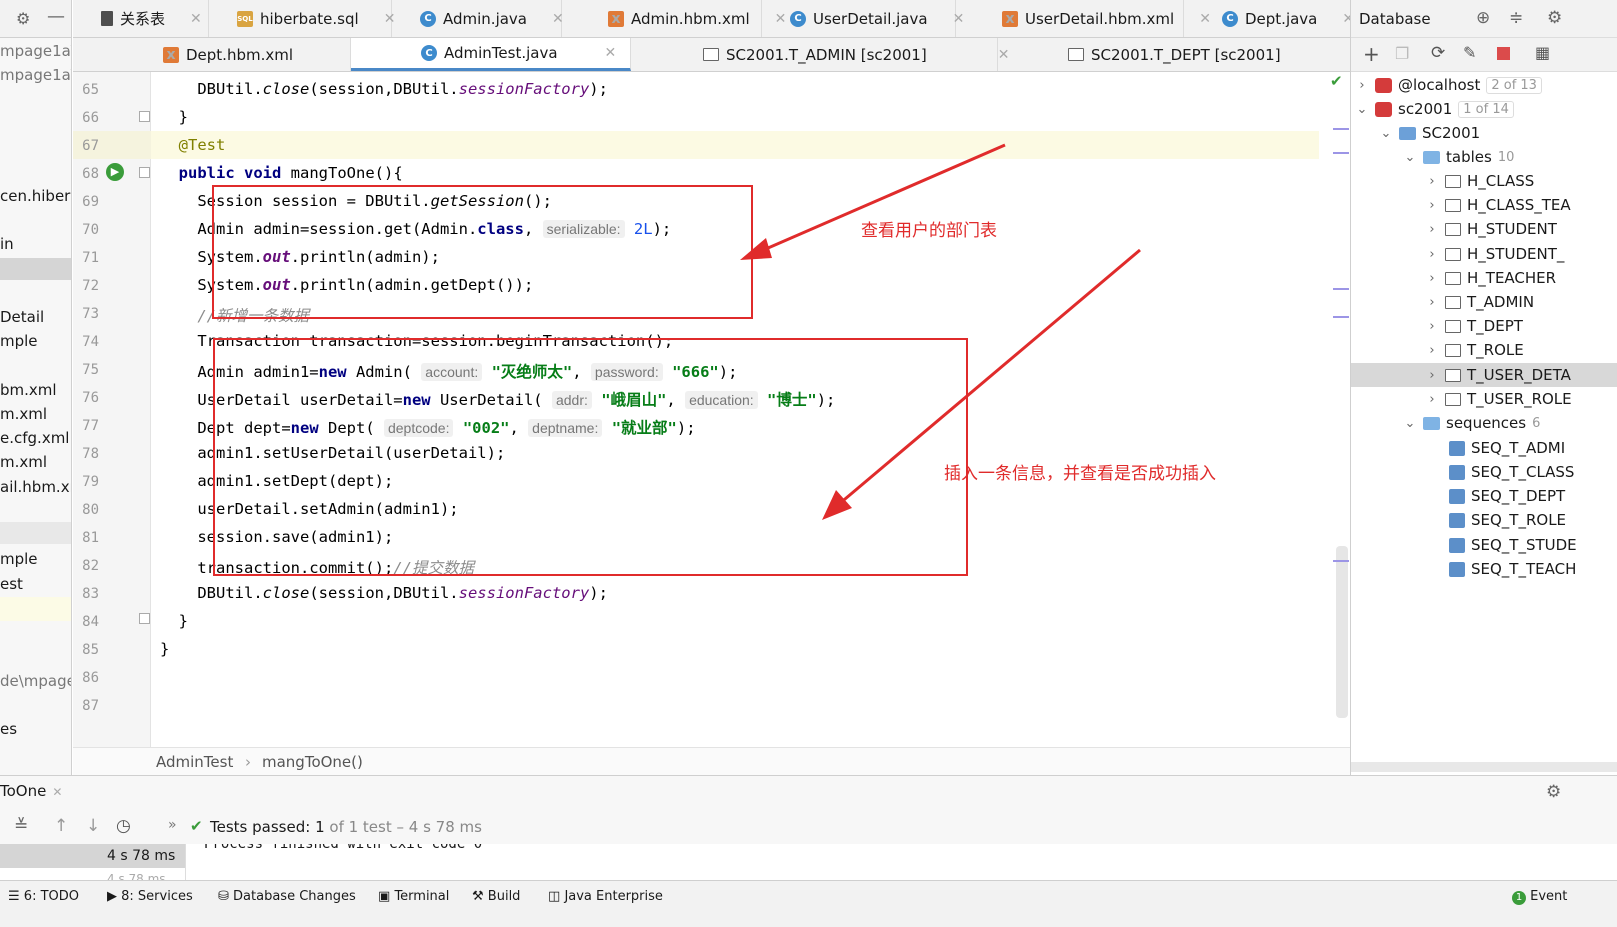 The image size is (1617, 927). I want to click on arrow-head, so click(756, 249).